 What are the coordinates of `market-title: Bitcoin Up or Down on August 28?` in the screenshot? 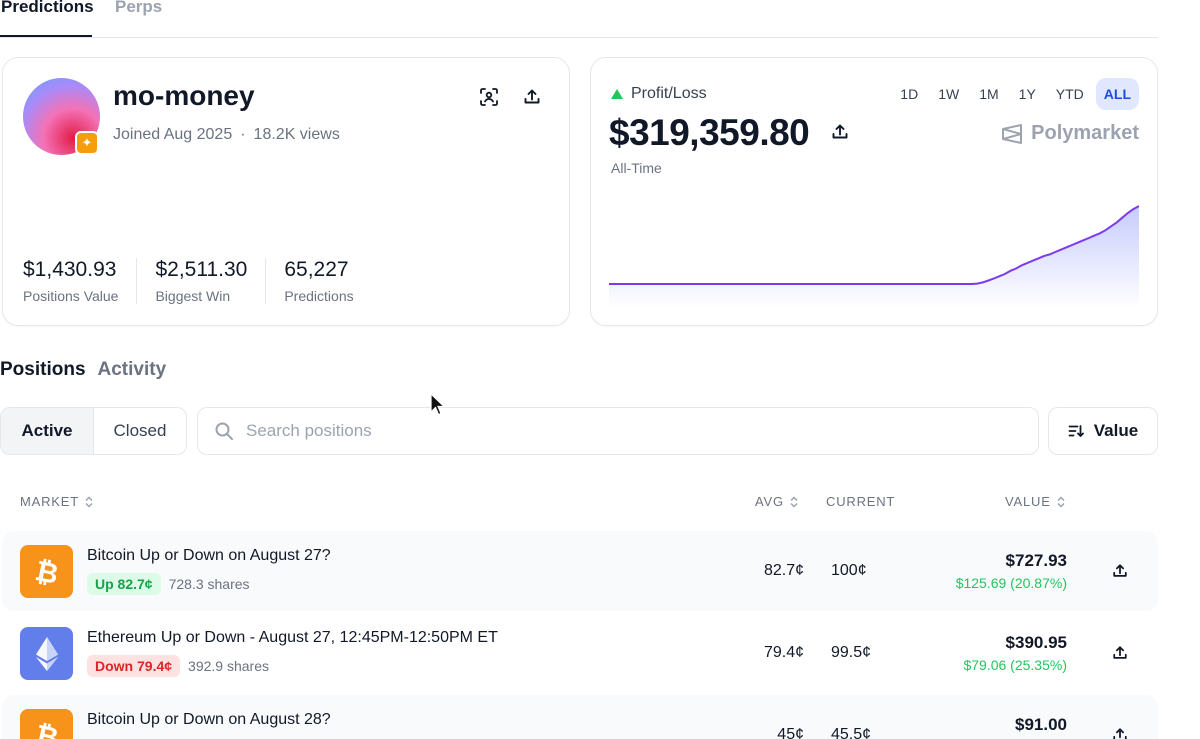 It's located at (209, 720).